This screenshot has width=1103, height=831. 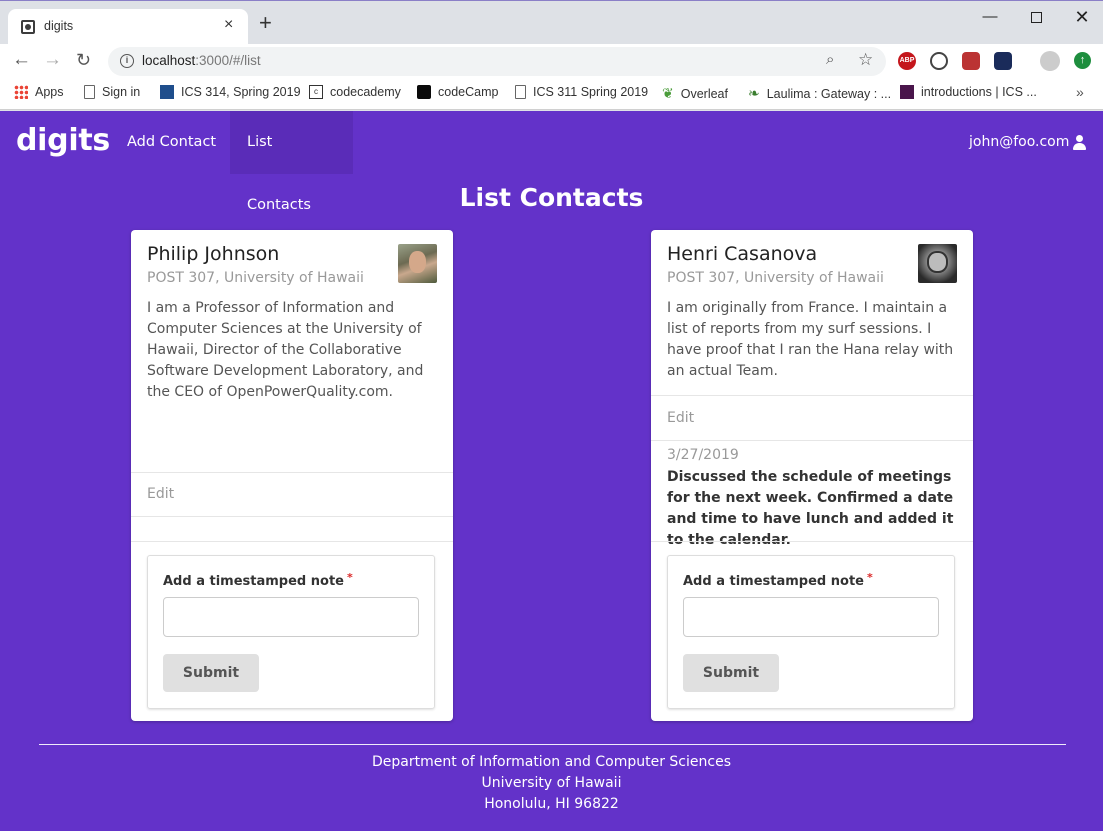 I want to click on freecodecamp-icon, so click(x=424, y=92).